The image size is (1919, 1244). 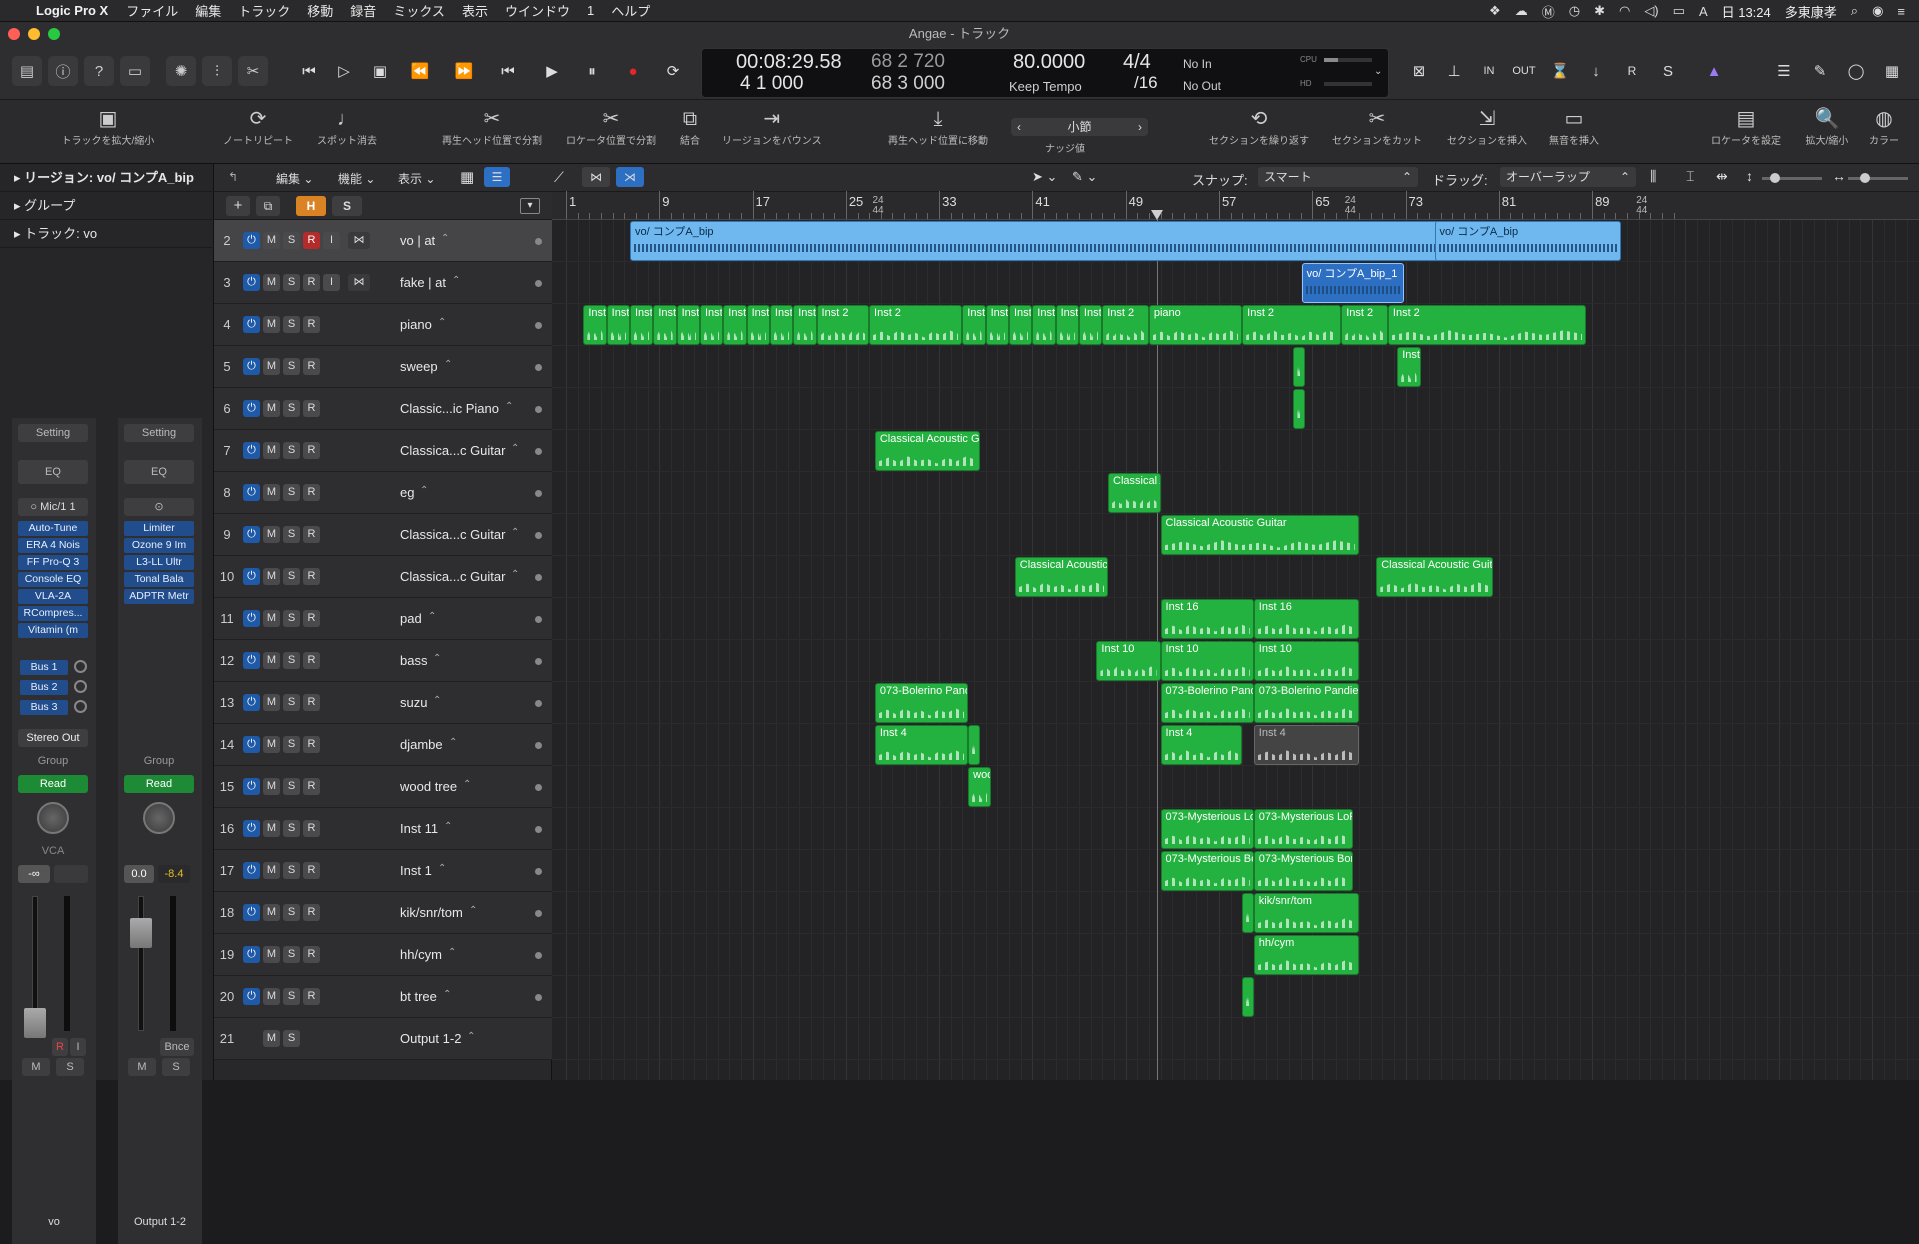 What do you see at coordinates (1248, 997) in the screenshot?
I see `midi-region` at bounding box center [1248, 997].